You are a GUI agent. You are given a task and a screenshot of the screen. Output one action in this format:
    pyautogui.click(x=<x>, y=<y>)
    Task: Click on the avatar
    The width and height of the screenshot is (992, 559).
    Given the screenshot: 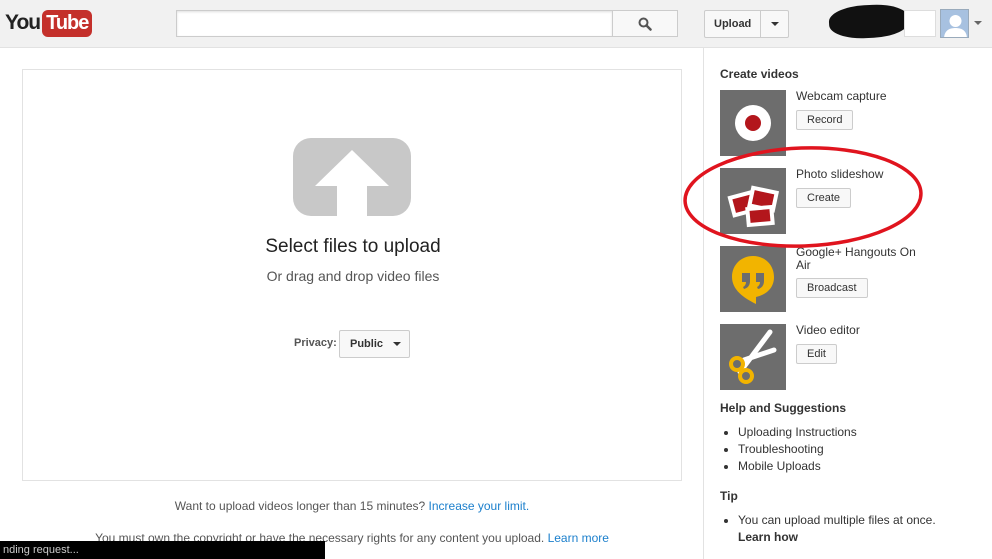 What is the action you would take?
    pyautogui.click(x=954, y=23)
    